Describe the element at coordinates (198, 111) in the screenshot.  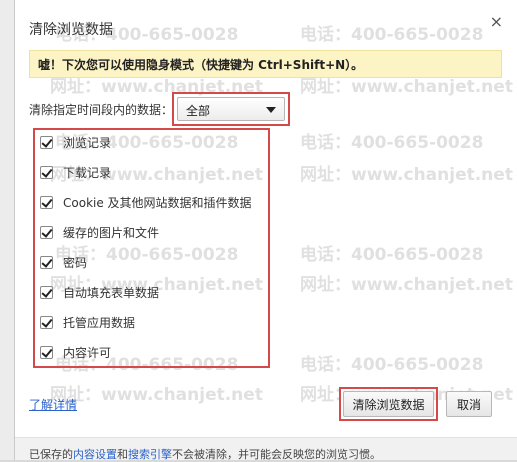
I see `time-range-value: 全部` at that location.